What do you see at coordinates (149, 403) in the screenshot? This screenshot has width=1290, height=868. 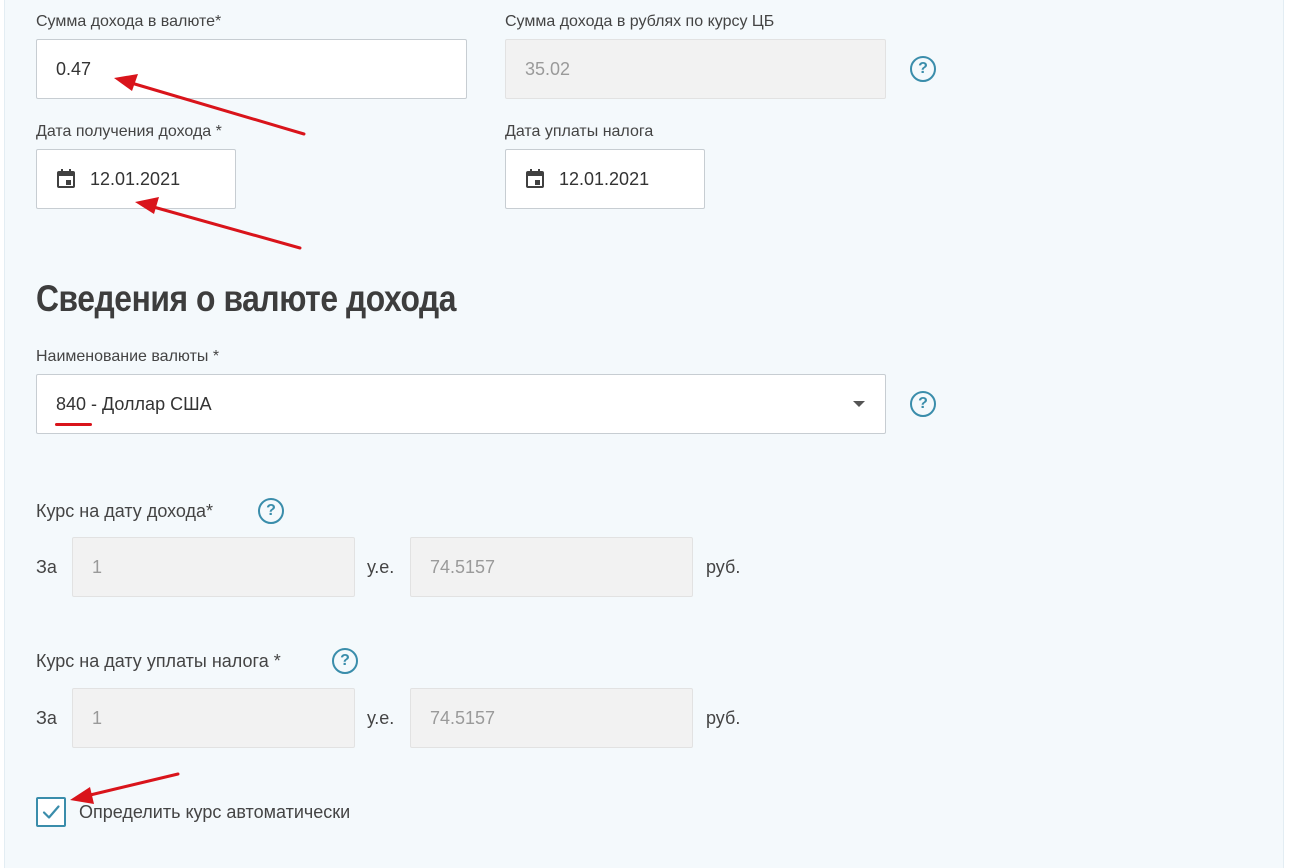 I see `currency-name: - Доллар США` at bounding box center [149, 403].